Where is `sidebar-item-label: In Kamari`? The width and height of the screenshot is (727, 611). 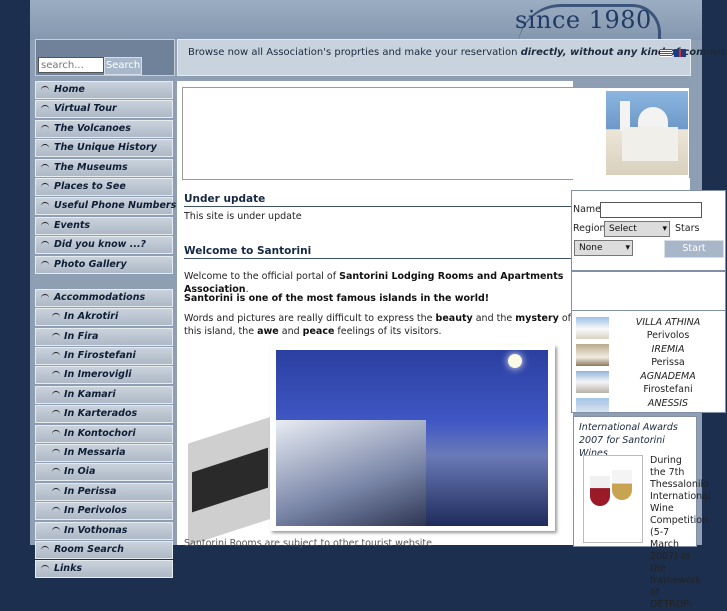 sidebar-item-label: In Kamari is located at coordinates (90, 394).